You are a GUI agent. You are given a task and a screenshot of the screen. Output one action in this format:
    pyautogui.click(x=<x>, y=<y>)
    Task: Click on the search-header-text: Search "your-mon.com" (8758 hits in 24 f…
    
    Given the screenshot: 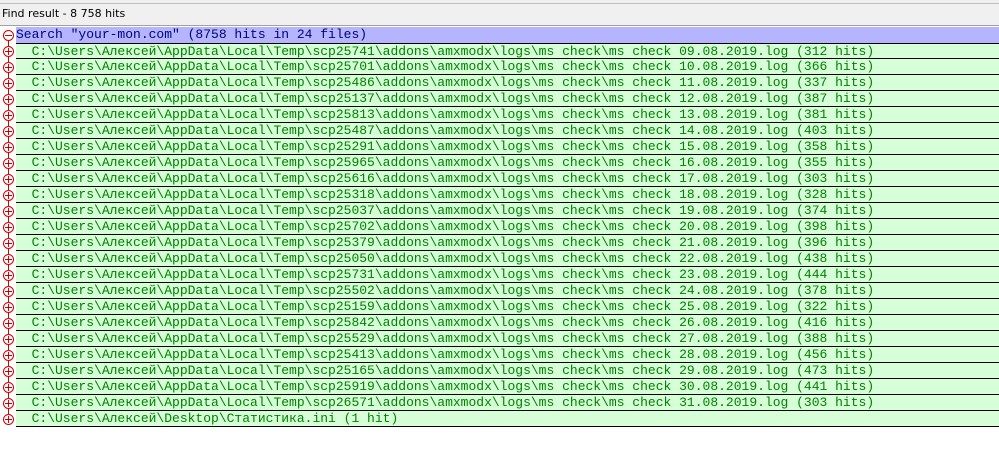 What is the action you would take?
    pyautogui.click(x=507, y=35)
    